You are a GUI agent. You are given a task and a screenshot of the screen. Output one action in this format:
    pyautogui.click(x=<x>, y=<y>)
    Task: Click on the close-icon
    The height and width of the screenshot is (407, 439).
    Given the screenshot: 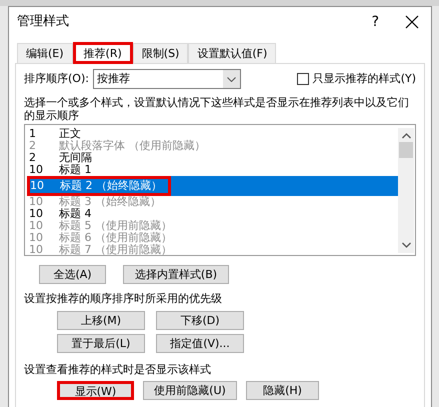 What is the action you would take?
    pyautogui.click(x=412, y=22)
    